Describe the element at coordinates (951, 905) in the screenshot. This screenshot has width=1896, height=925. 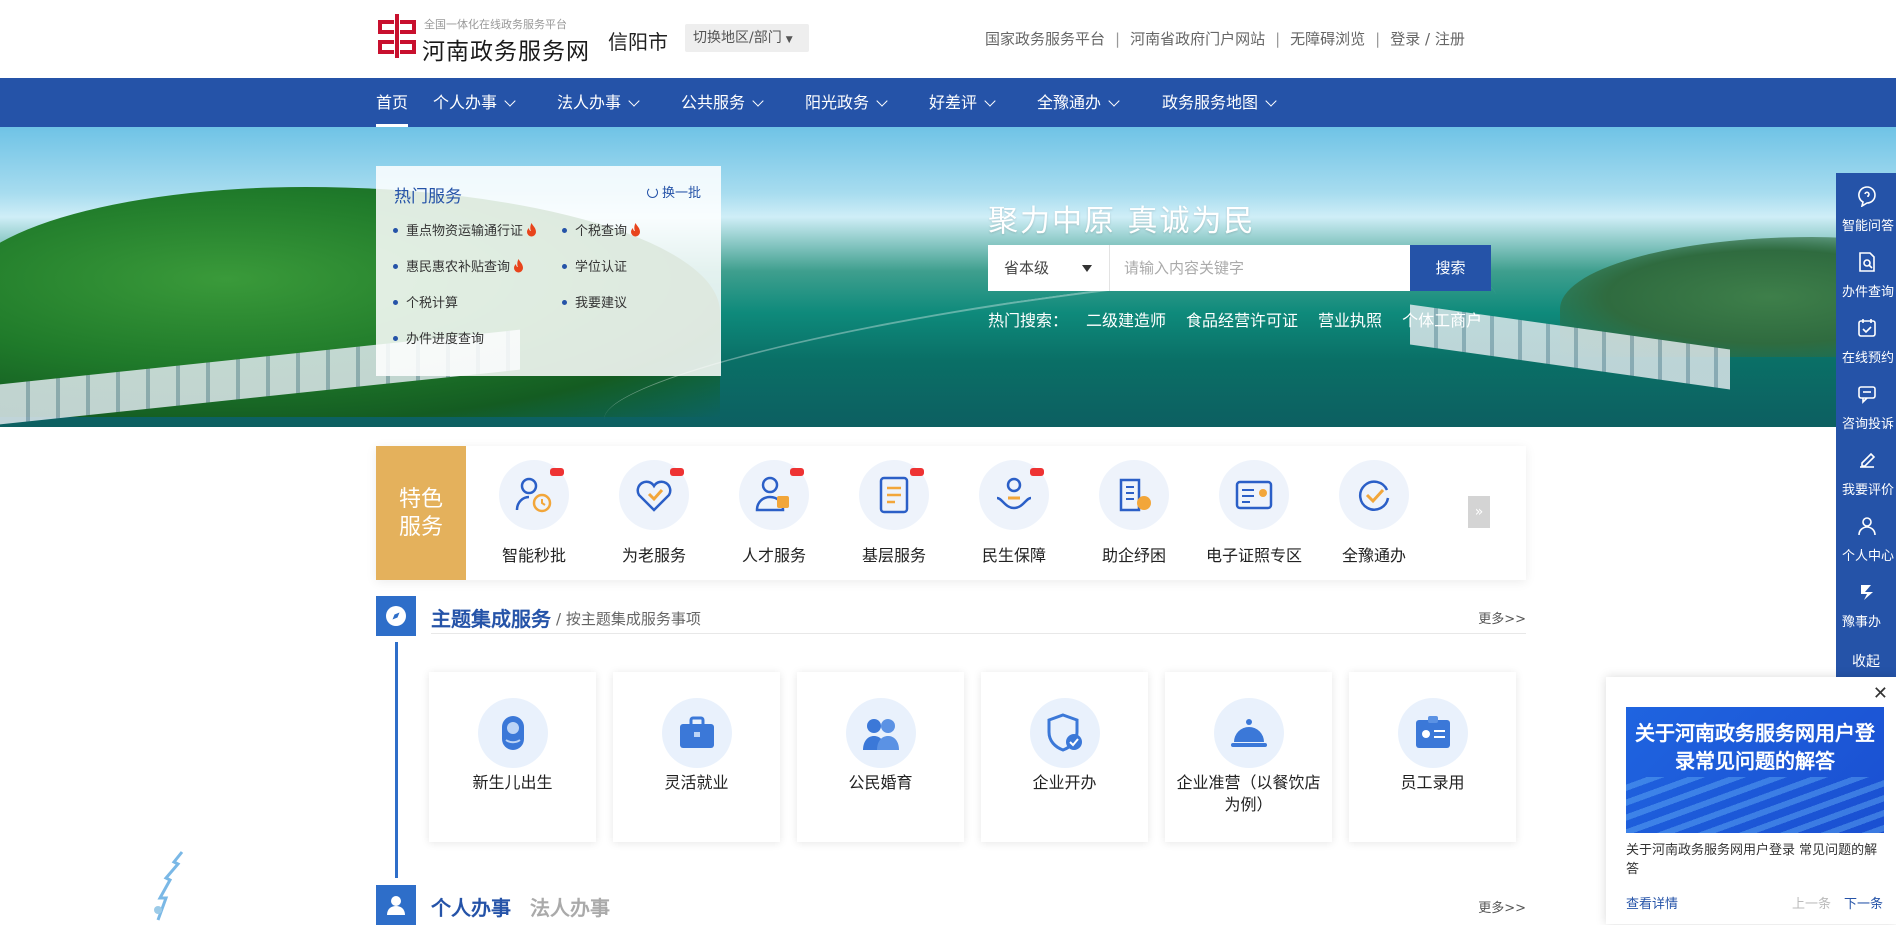
I see `personal-section-header: 个人办事 法人办事 更多>>` at that location.